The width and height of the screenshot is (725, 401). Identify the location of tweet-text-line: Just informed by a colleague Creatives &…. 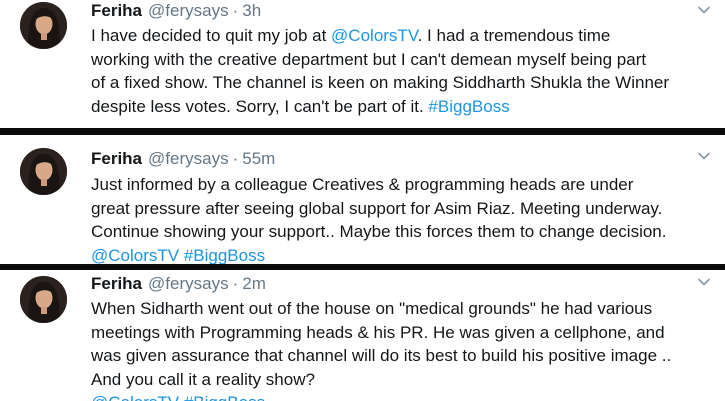
(362, 184).